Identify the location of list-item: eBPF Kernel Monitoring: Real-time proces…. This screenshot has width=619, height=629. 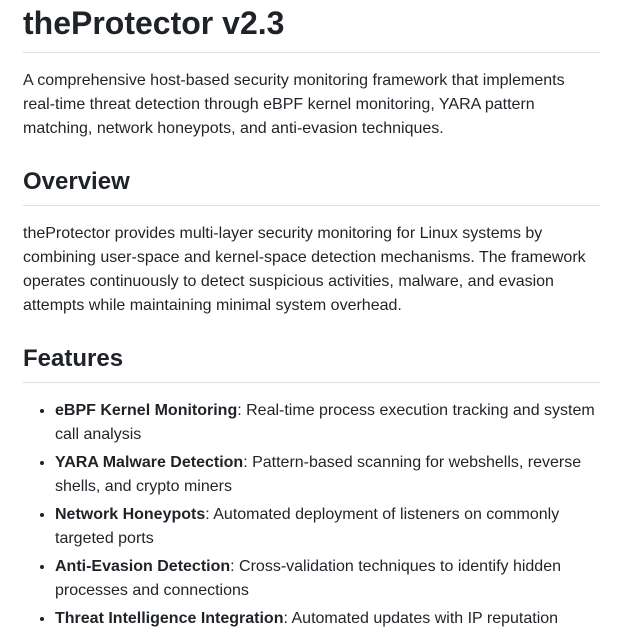
(327, 423).